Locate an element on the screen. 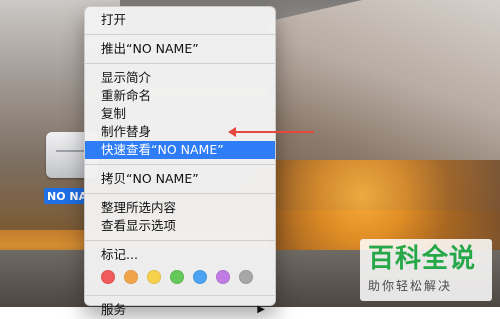 Image resolution: width=500 pixels, height=319 pixels. watermark-title: 百科全说 is located at coordinates (422, 259).